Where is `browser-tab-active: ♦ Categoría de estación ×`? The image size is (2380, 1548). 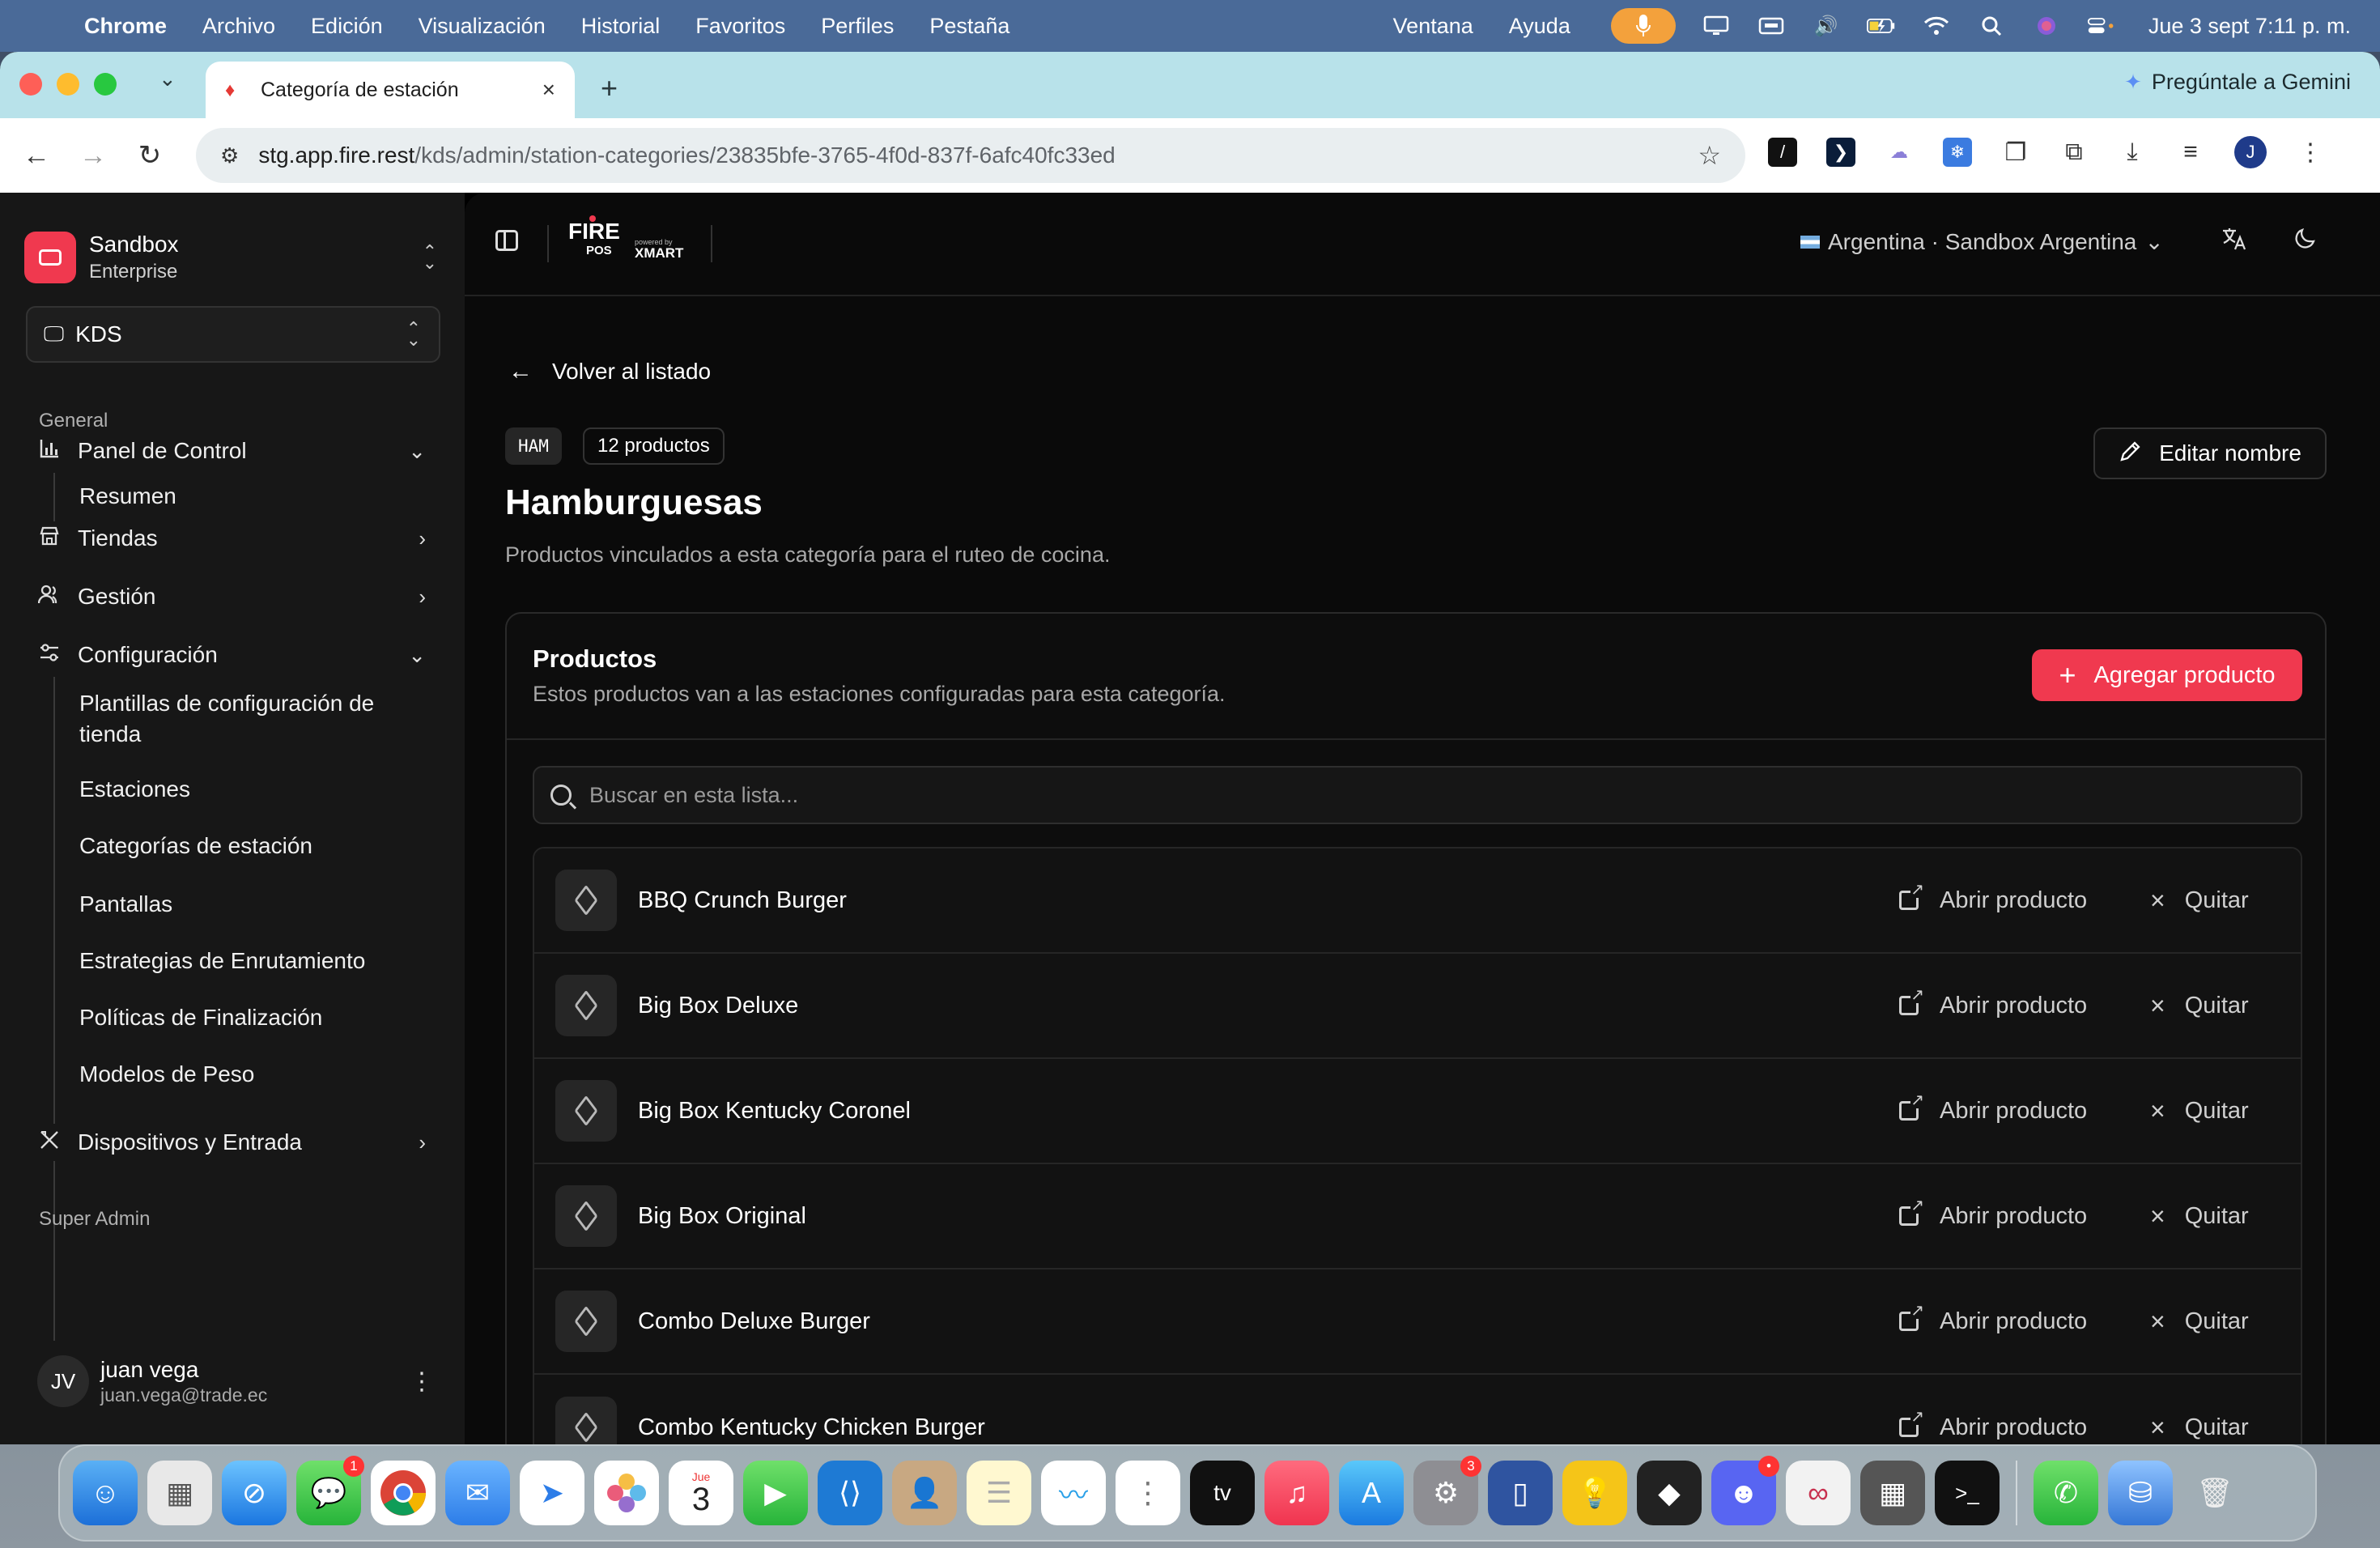 browser-tab-active: ♦ Categoría de estación × is located at coordinates (390, 90).